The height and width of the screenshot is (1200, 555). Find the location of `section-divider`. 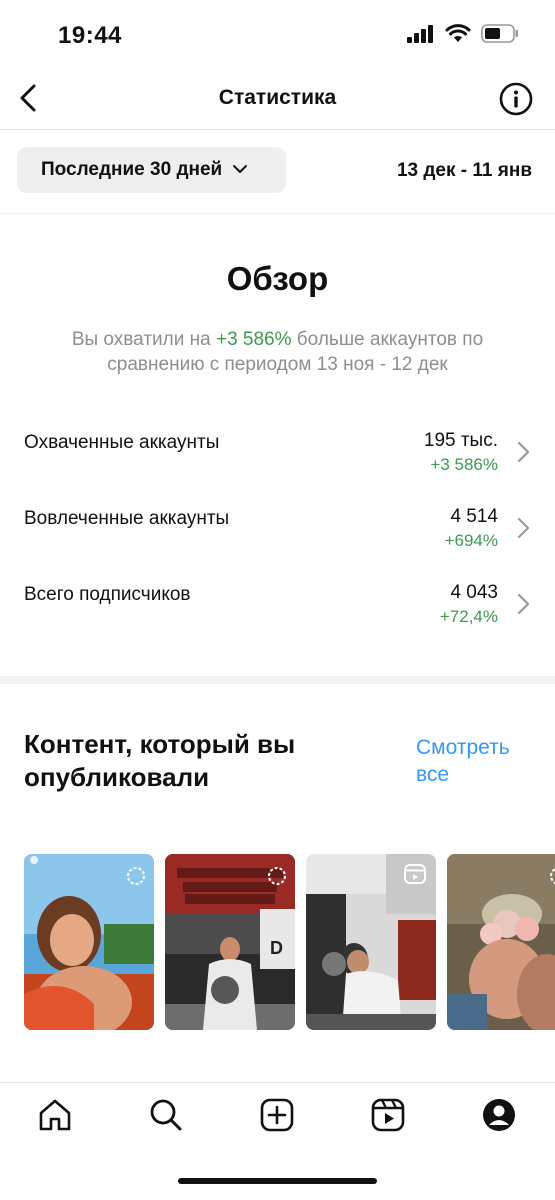

section-divider is located at coordinates (277, 680).